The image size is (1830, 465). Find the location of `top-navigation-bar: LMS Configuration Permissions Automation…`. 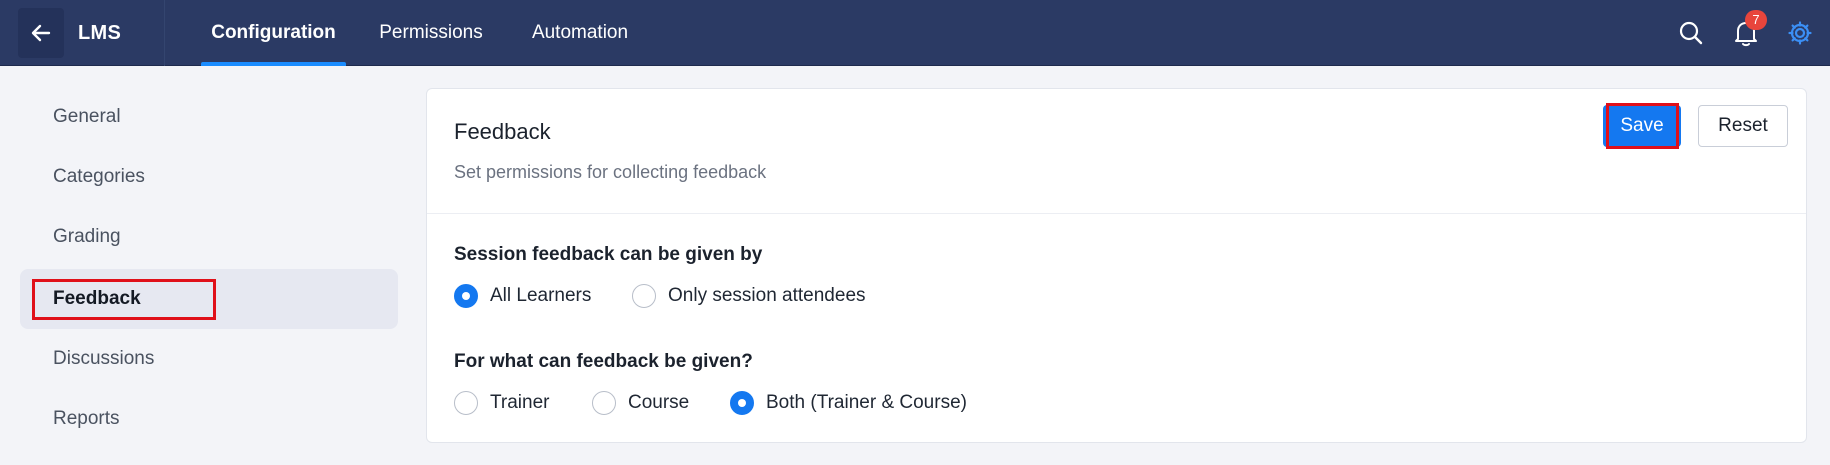

top-navigation-bar: LMS Configuration Permissions Automation… is located at coordinates (915, 33).